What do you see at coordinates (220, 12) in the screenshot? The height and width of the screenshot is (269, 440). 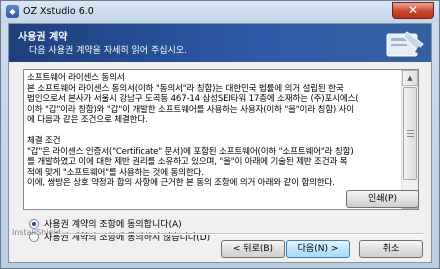 I see `title-bar: ◆ OZ Xstudio 6.0 ✕` at bounding box center [220, 12].